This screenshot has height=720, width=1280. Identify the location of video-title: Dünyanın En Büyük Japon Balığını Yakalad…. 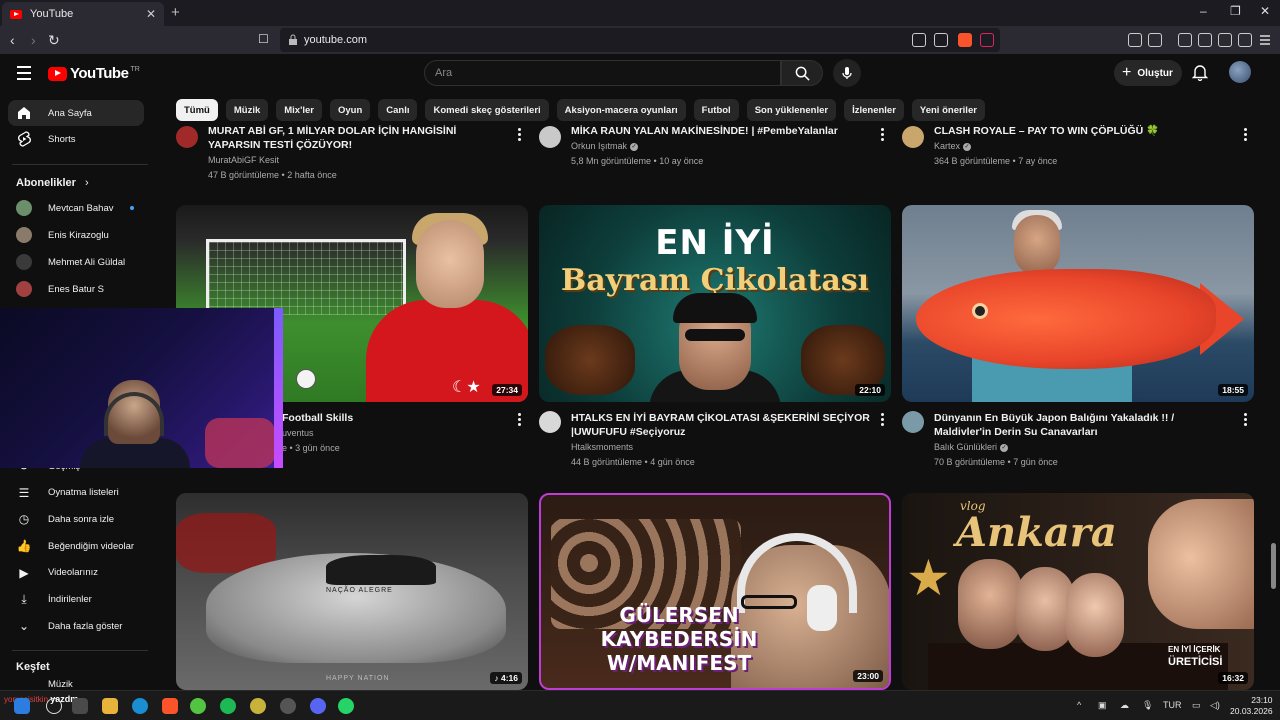
(1084, 425).